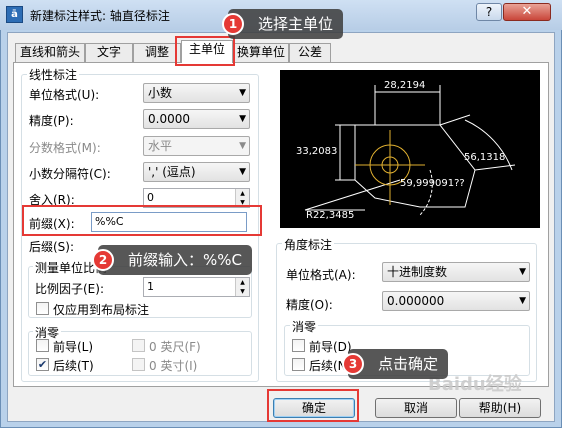 The width and height of the screenshot is (562, 428). Describe the element at coordinates (432, 183) in the screenshot. I see `preview-dim-angle: 59,999091??` at that location.